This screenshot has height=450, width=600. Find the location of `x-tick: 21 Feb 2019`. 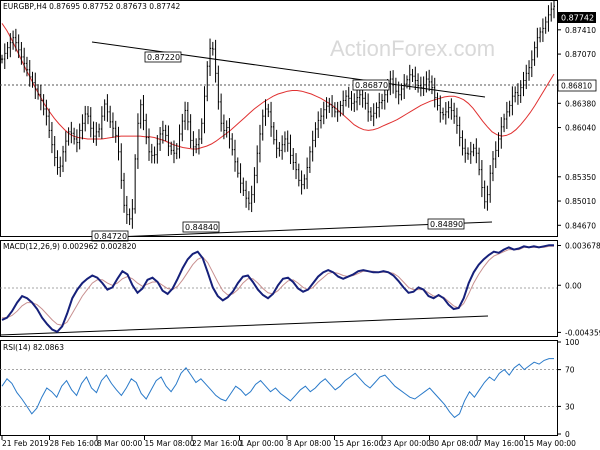

x-tick: 21 Feb 2019 is located at coordinates (25, 443).